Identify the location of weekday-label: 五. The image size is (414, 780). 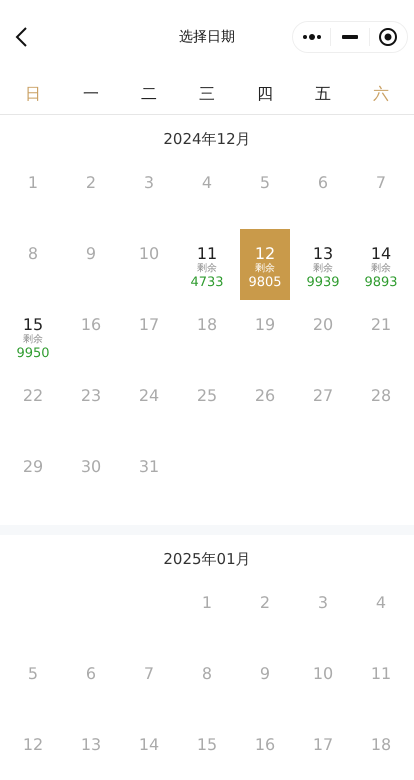
(323, 94).